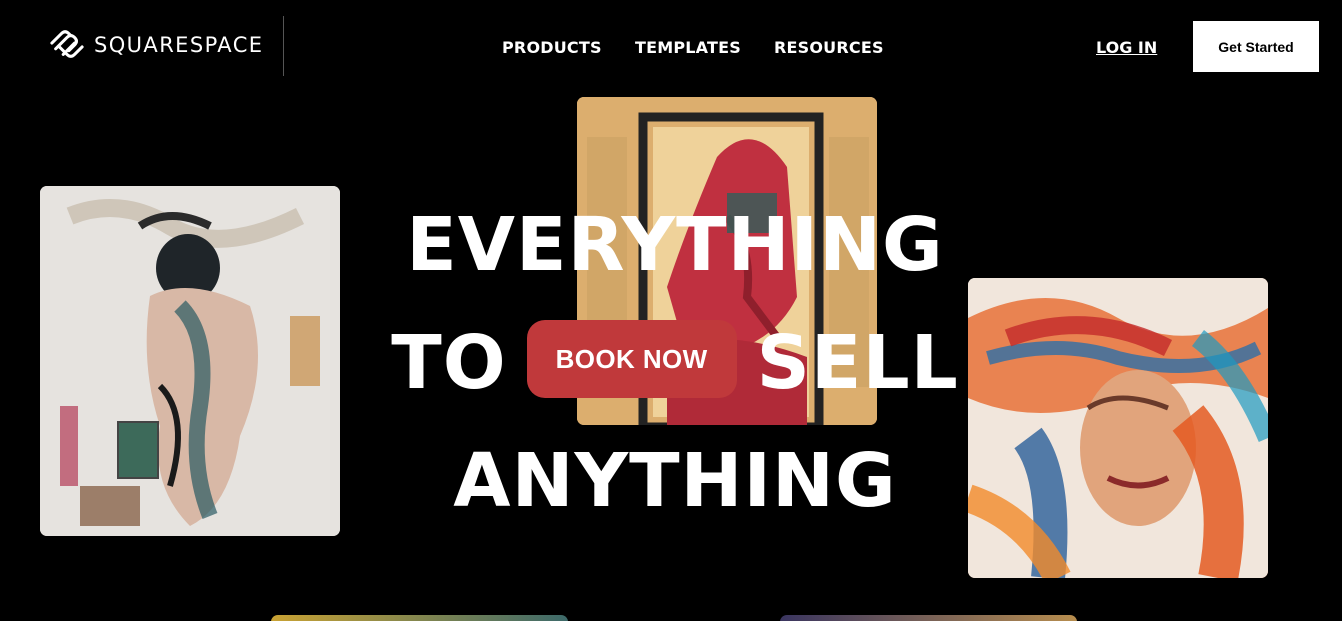  I want to click on book-now-button: BOOK NOW, so click(631, 359).